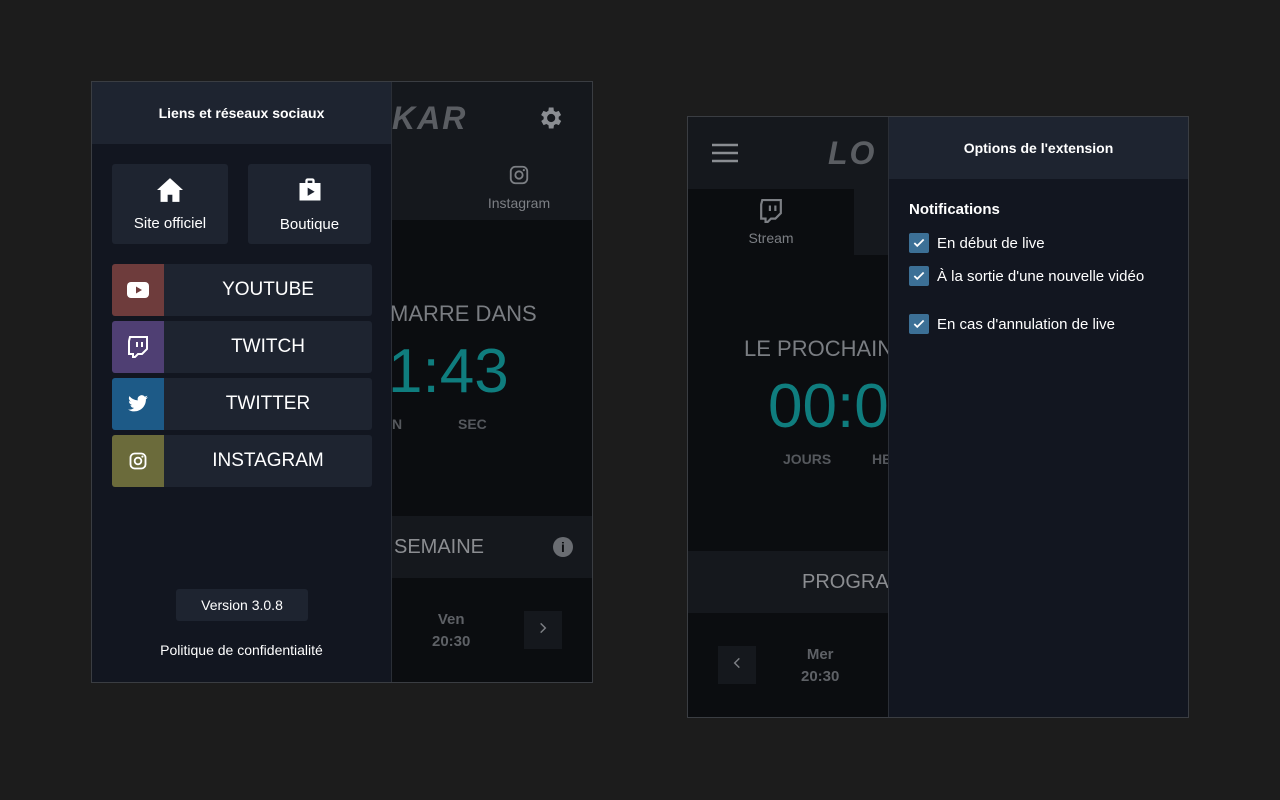 This screenshot has width=1280, height=800. What do you see at coordinates (954, 209) in the screenshot?
I see `notifications-heading: Notifications` at bounding box center [954, 209].